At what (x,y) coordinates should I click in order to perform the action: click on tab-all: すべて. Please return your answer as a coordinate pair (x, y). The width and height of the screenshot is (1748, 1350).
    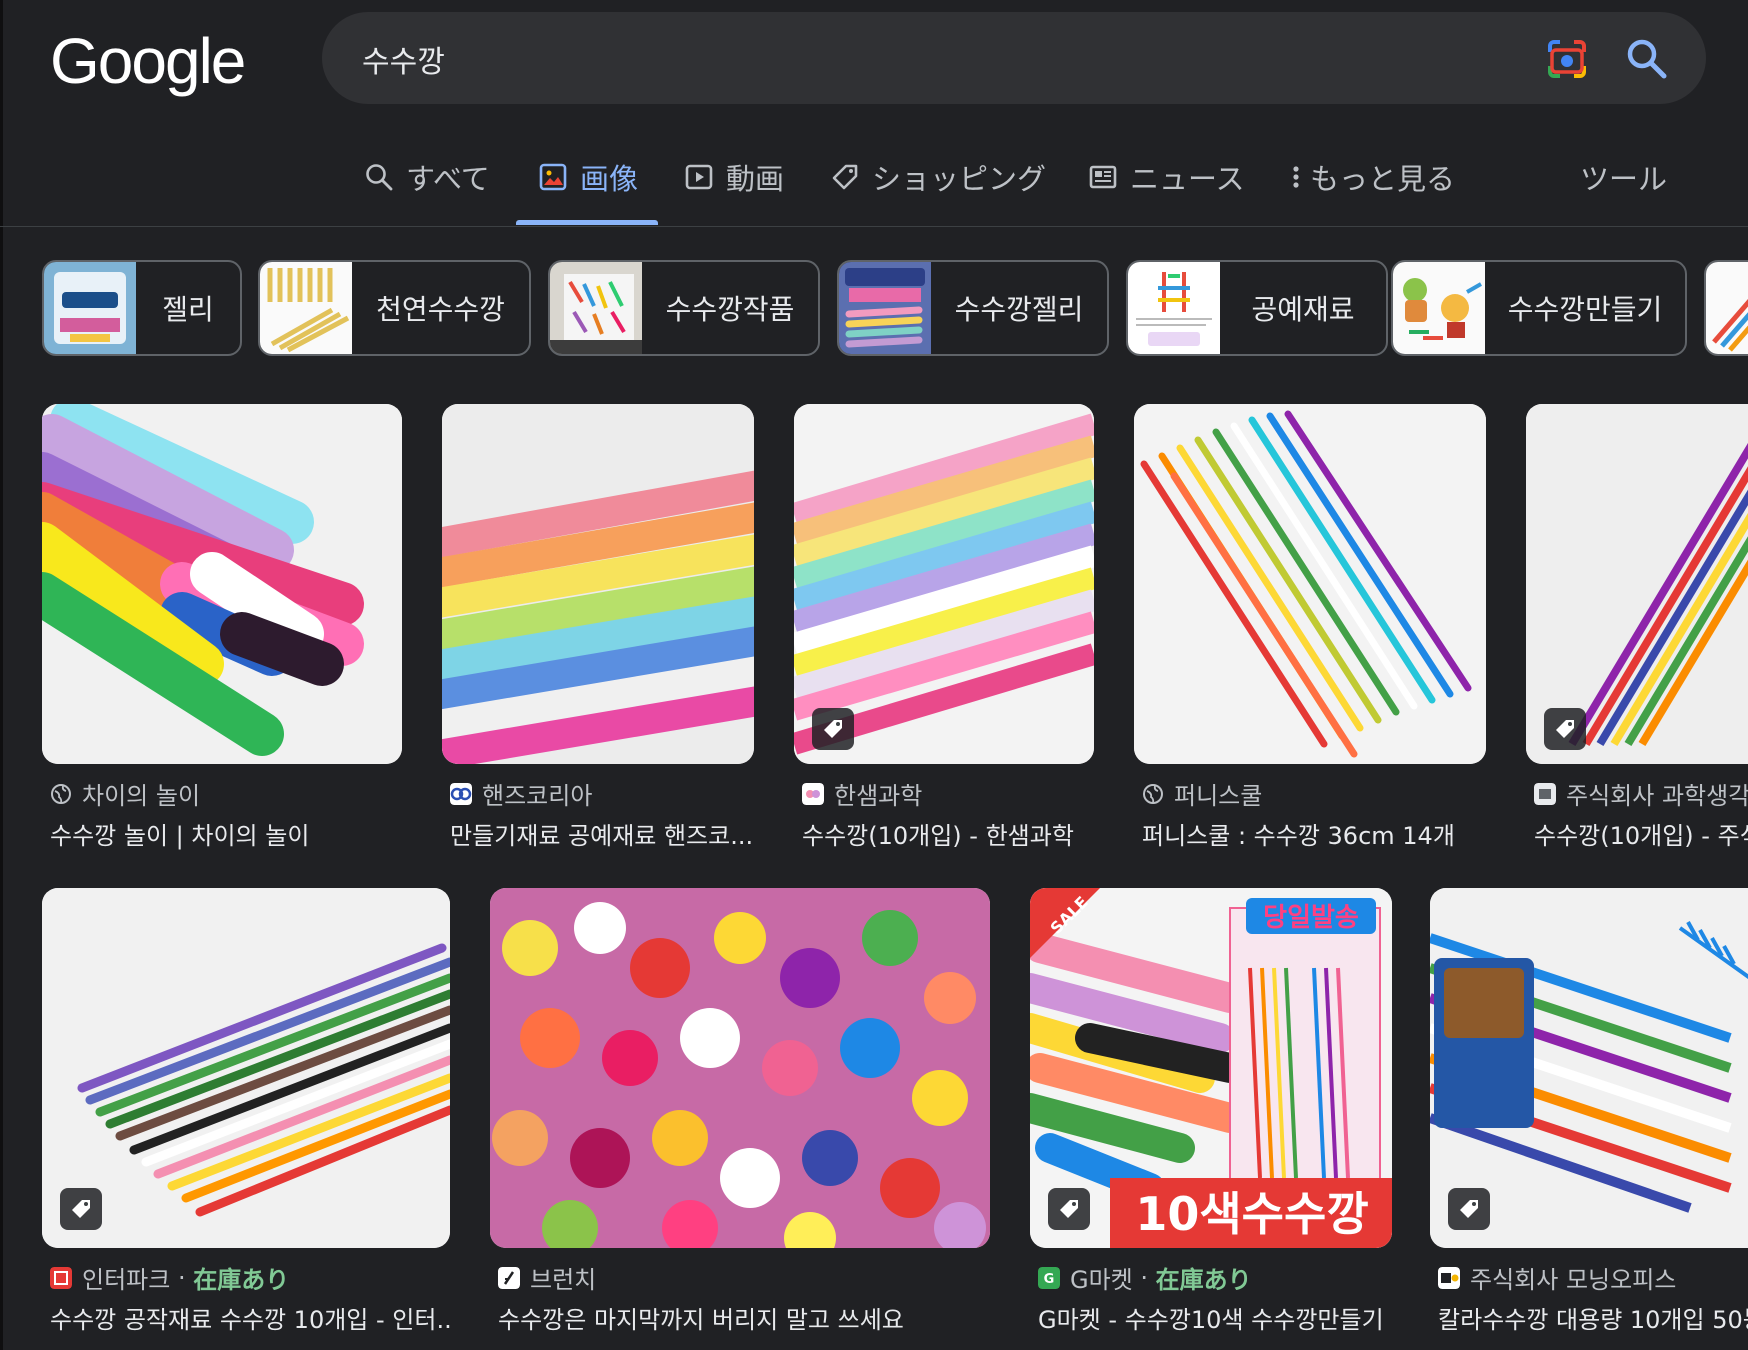
    Looking at the image, I should click on (427, 177).